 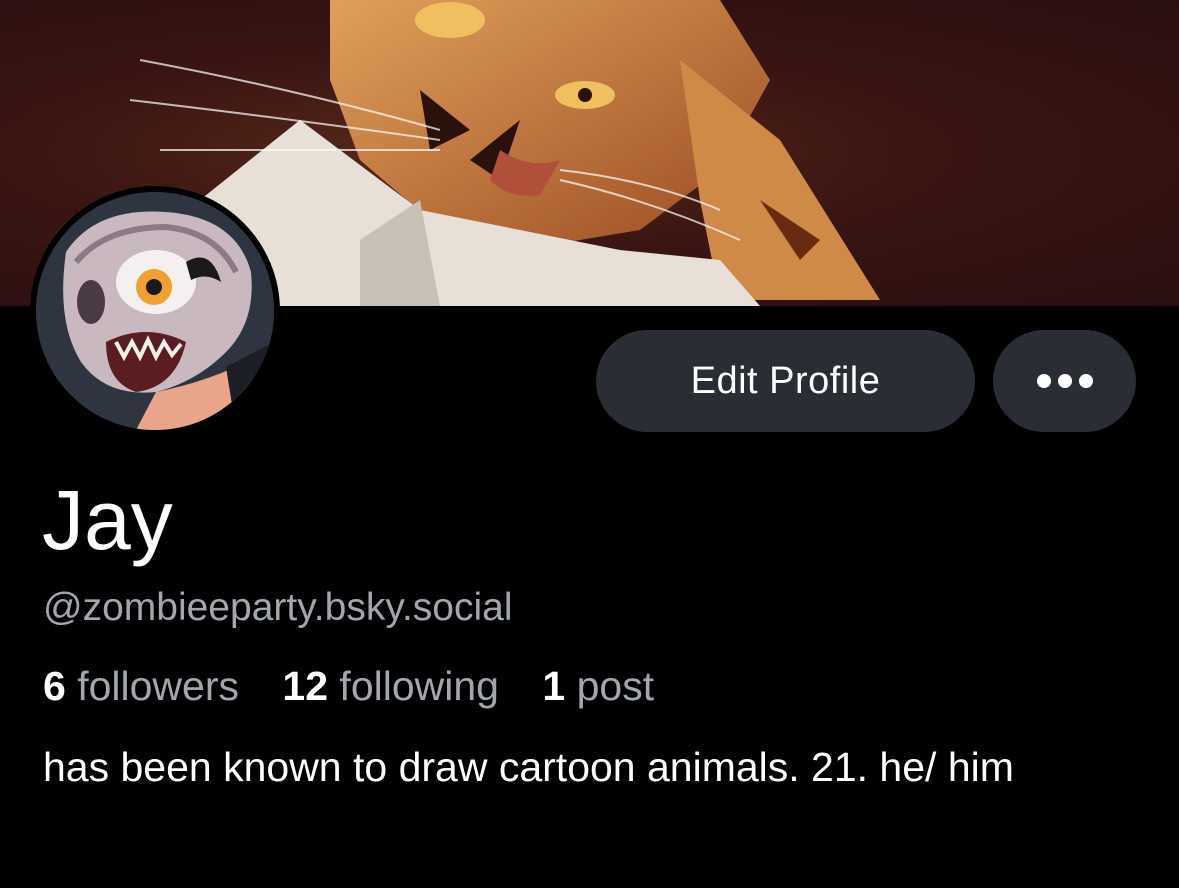 I want to click on followers-stat: 6 followers, so click(x=146, y=686).